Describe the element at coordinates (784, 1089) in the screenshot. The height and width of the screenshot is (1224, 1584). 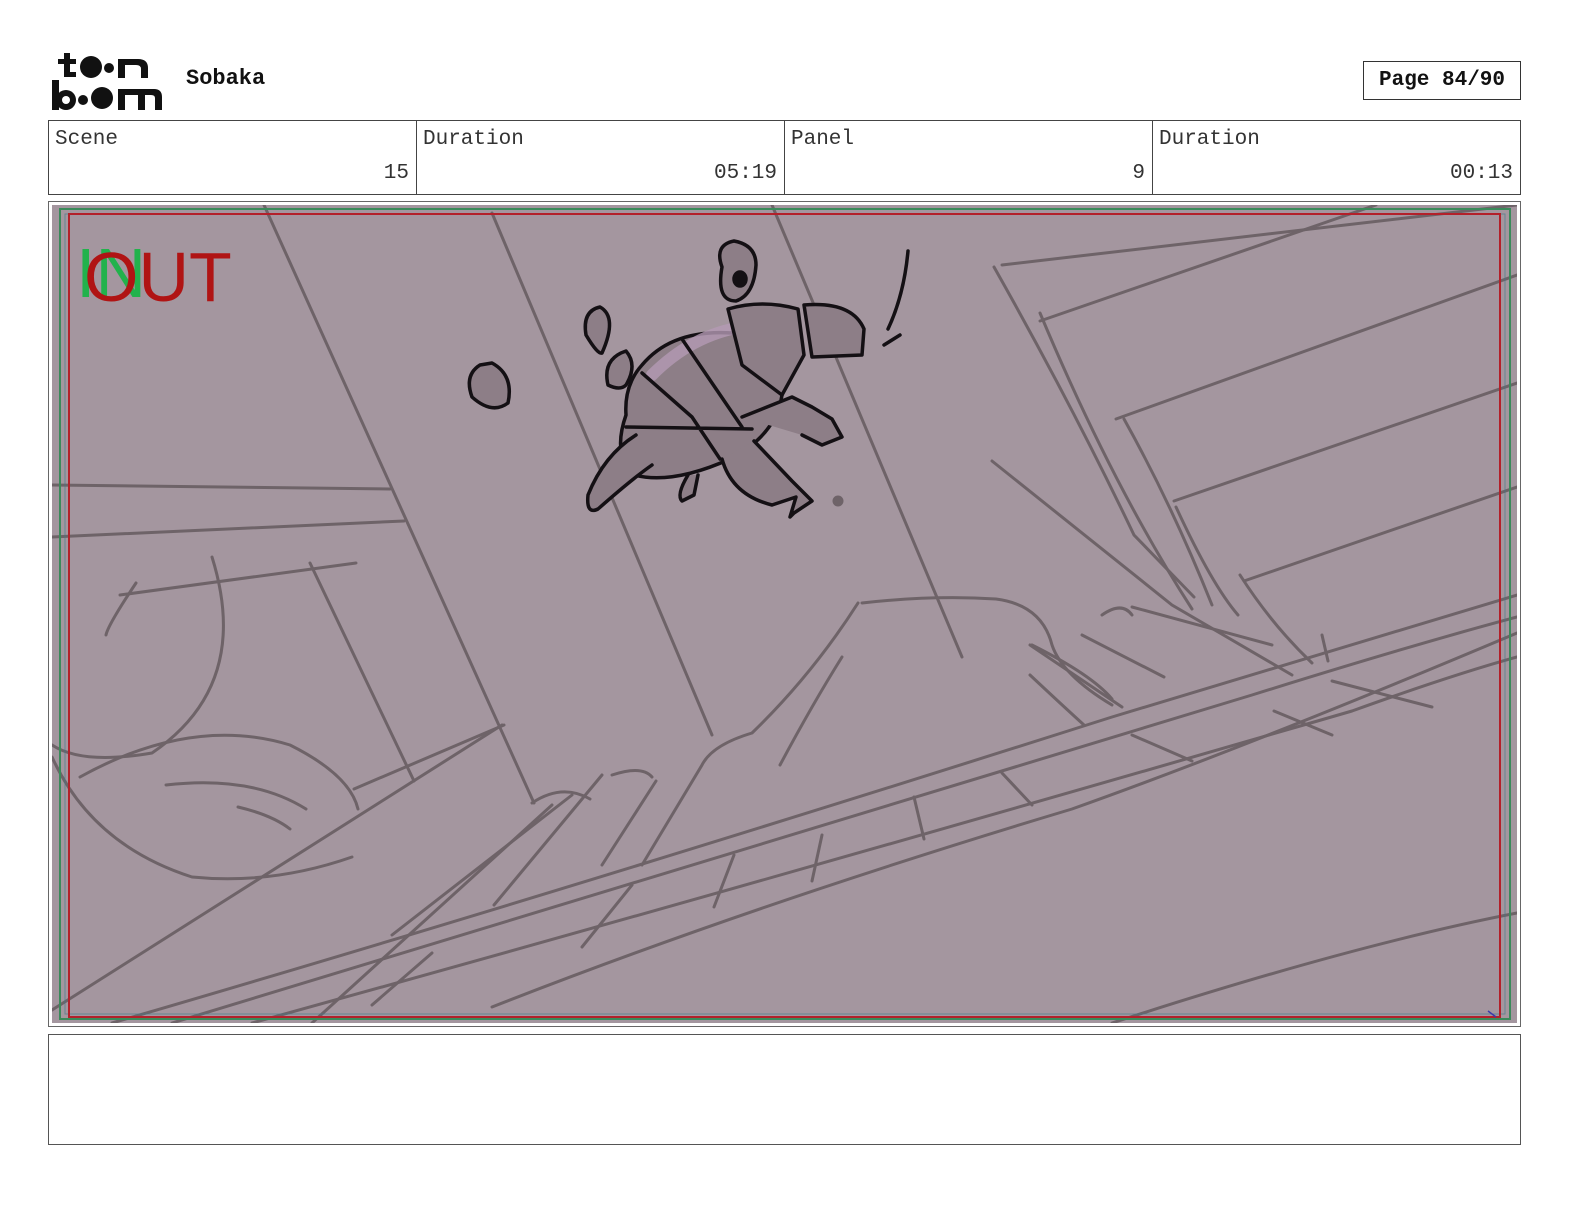
I see `panel-notes-box` at that location.